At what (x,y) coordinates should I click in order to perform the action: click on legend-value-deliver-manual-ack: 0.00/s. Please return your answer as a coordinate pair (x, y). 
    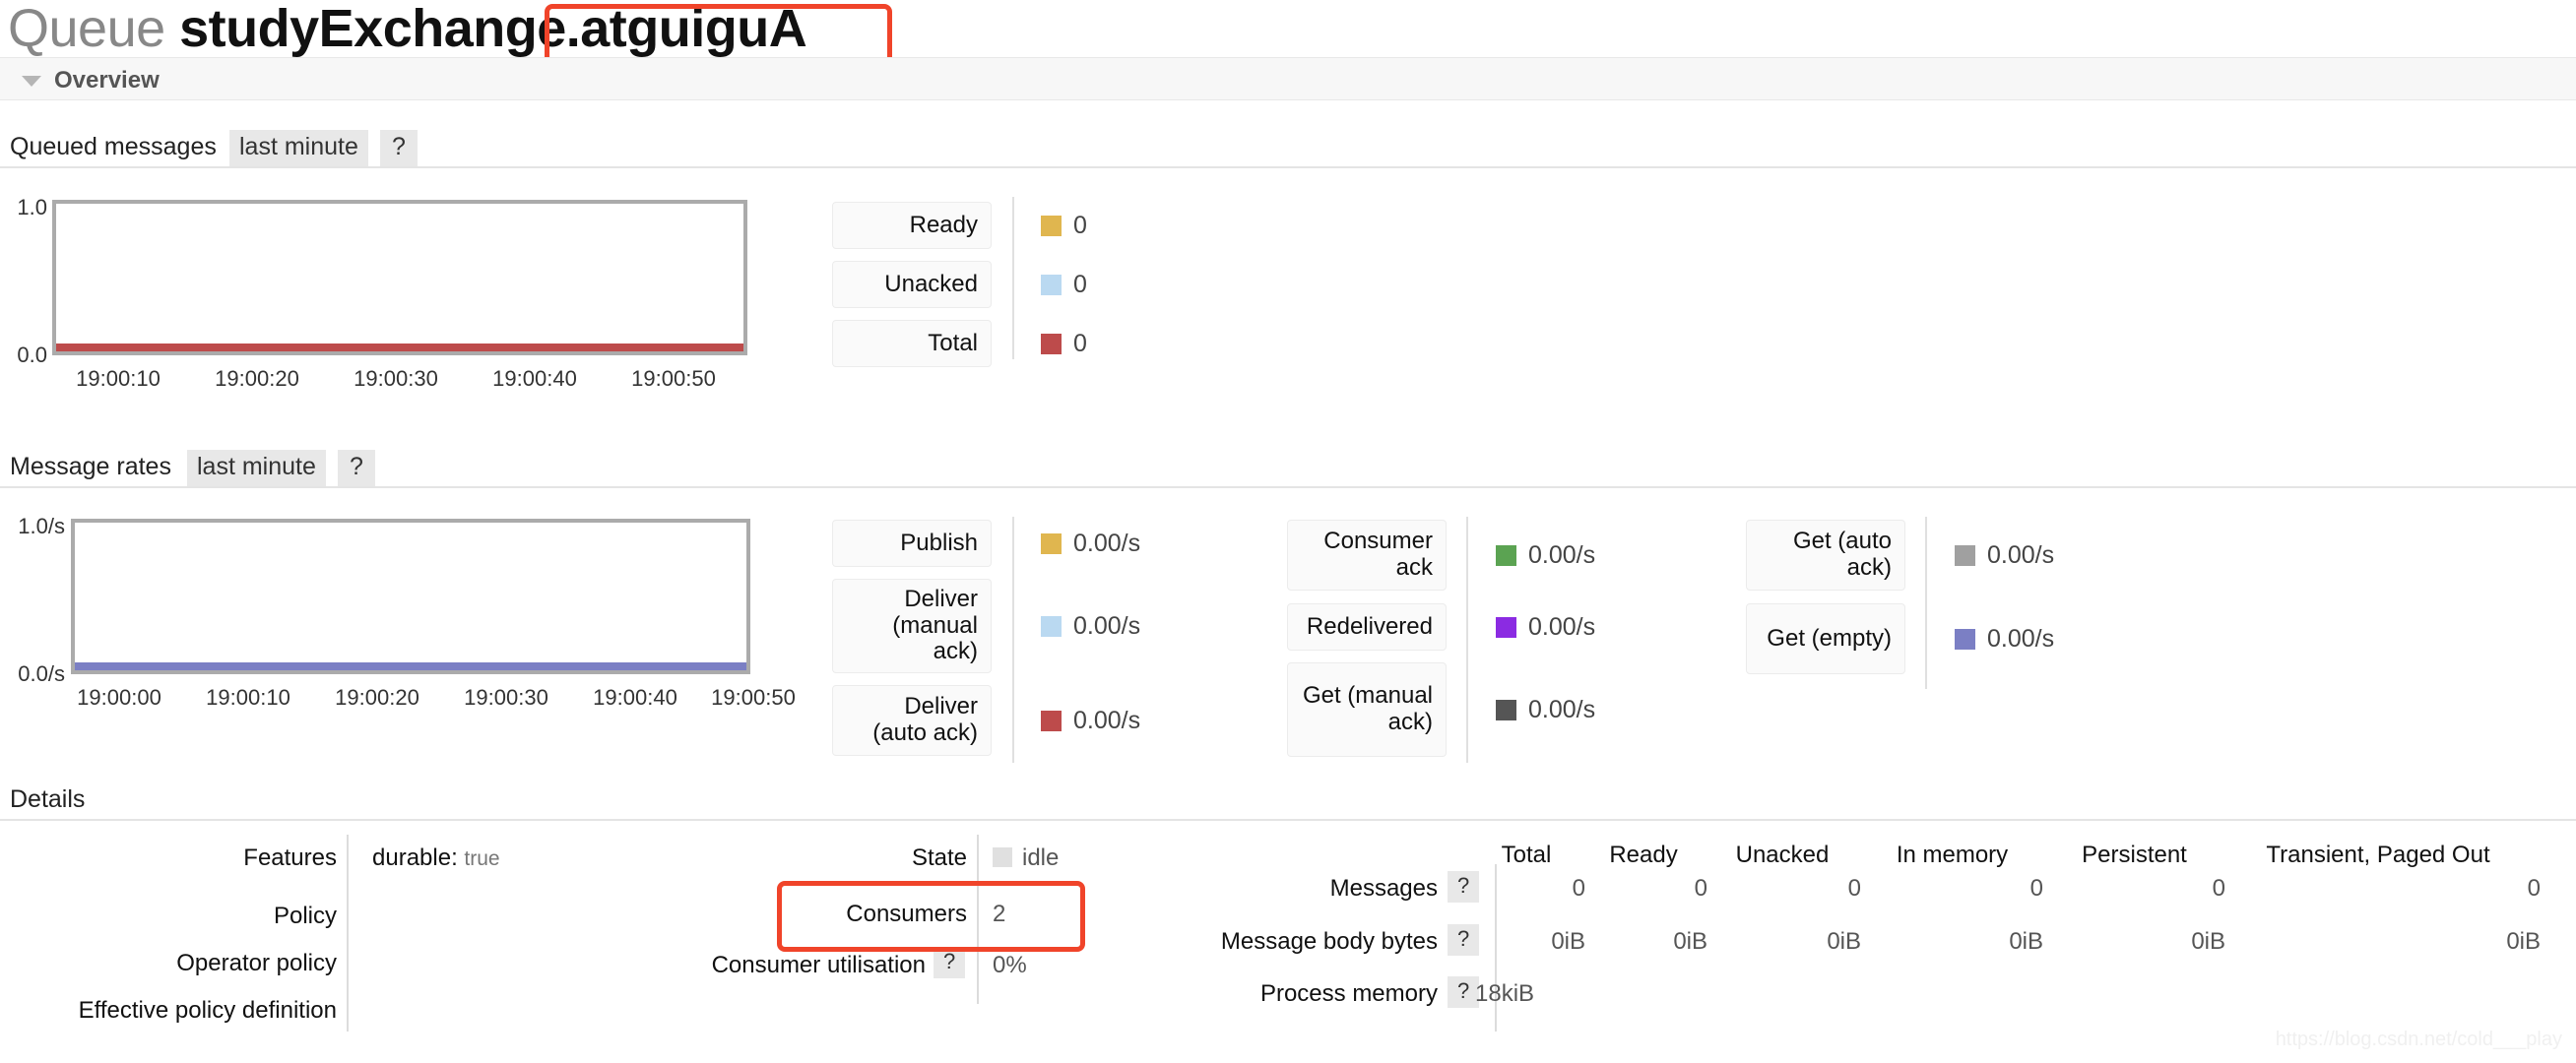
    Looking at the image, I should click on (1107, 625).